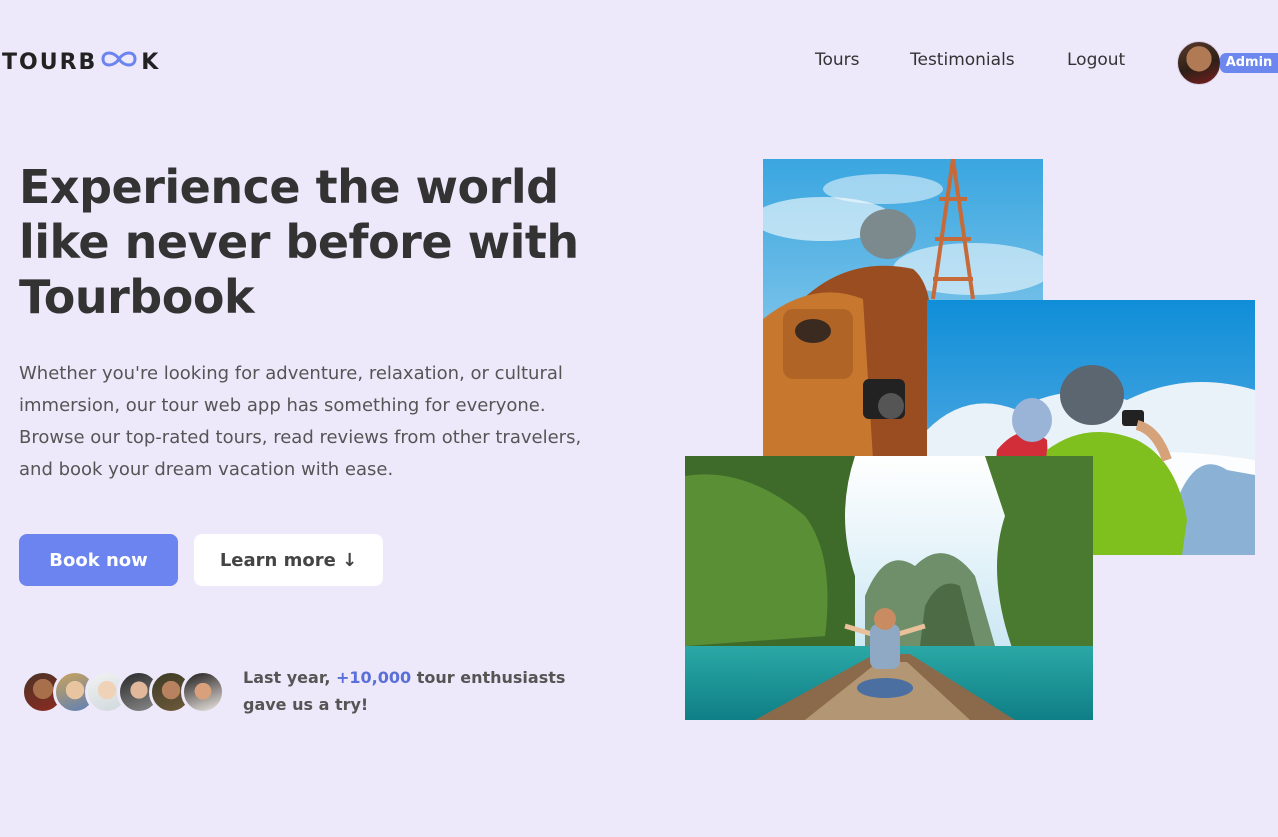 This screenshot has height=837, width=1278. I want to click on infinity-logo-icon, so click(119, 62).